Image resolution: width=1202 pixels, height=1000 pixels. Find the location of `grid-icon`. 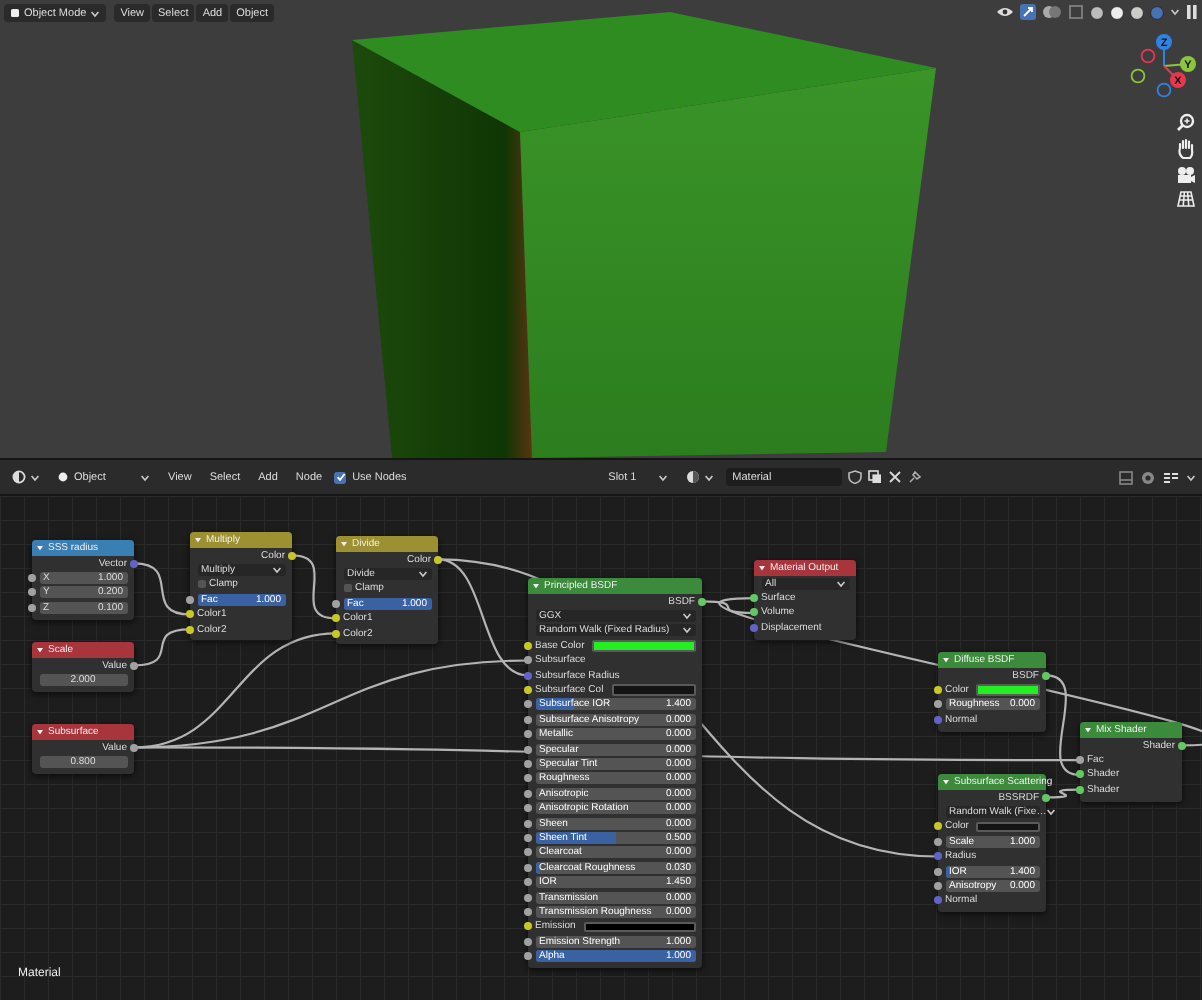

grid-icon is located at coordinates (1186, 199).